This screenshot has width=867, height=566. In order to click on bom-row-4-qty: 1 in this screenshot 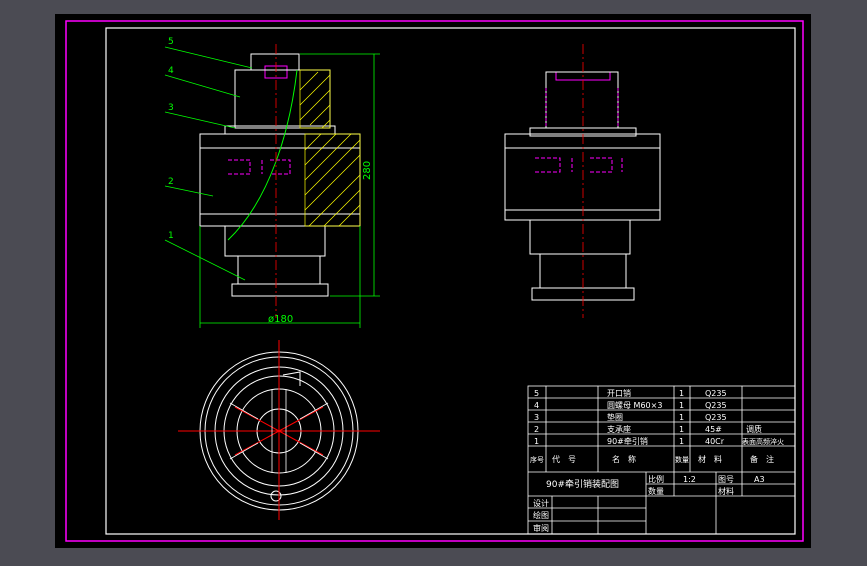, I will do `click(681, 405)`.